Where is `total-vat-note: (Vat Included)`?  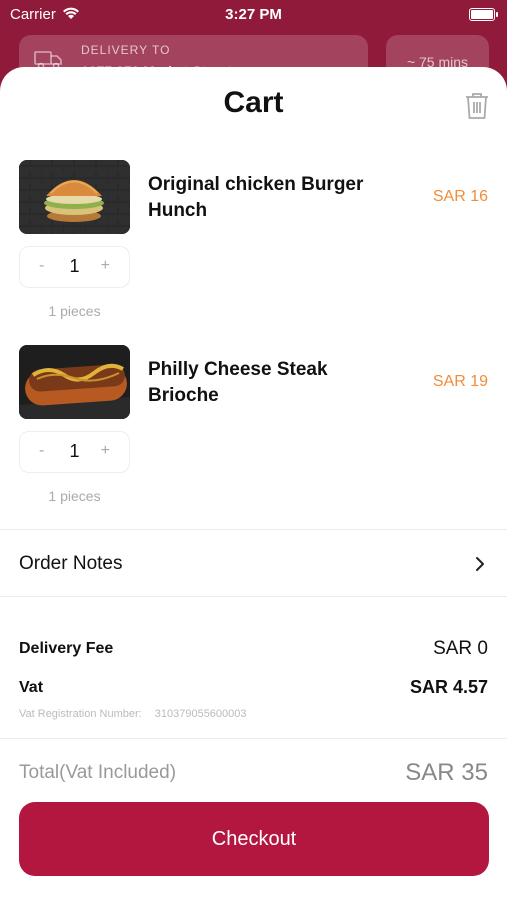 total-vat-note: (Vat Included) is located at coordinates (118, 772).